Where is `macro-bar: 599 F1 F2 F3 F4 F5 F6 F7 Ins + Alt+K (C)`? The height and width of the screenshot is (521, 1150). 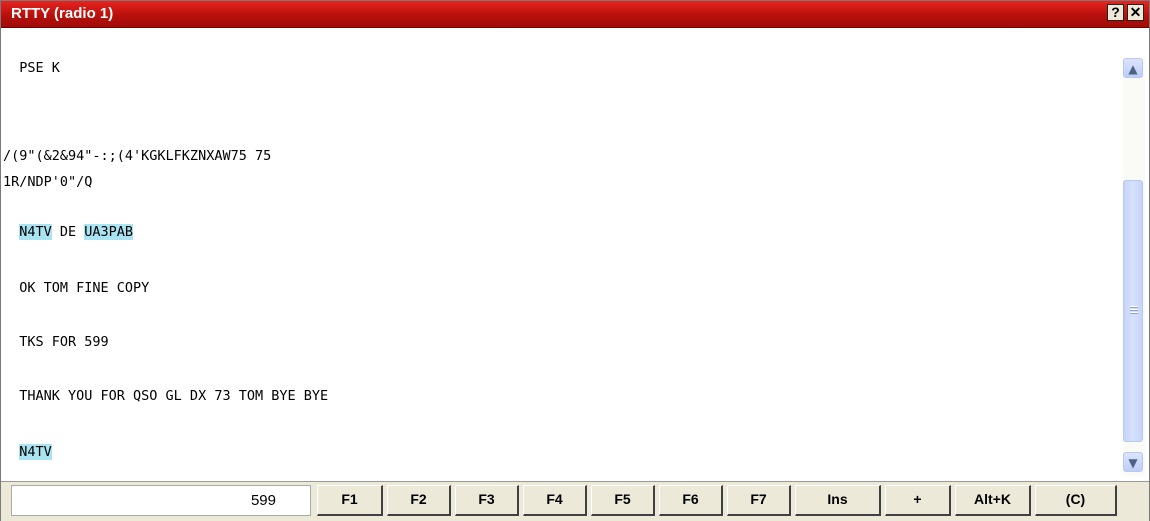
macro-bar: 599 F1 F2 F3 F4 F5 F6 F7 Ins + Alt+K (C) is located at coordinates (575, 501).